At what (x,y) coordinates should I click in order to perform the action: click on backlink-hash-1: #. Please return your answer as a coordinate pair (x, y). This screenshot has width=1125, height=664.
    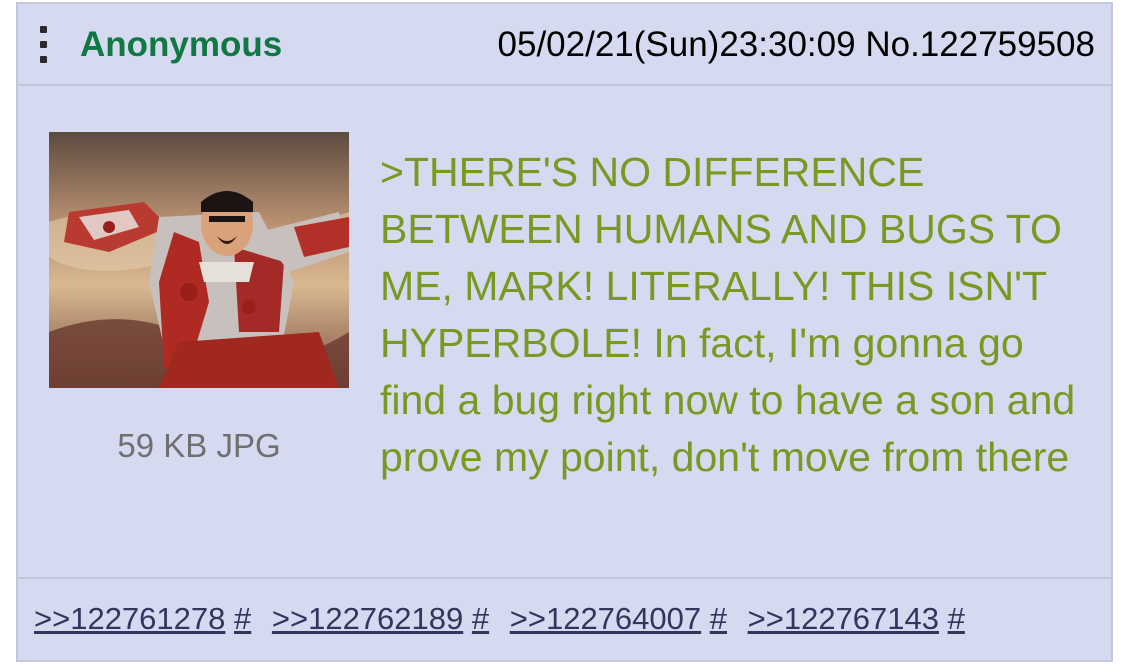
    Looking at the image, I should click on (242, 618).